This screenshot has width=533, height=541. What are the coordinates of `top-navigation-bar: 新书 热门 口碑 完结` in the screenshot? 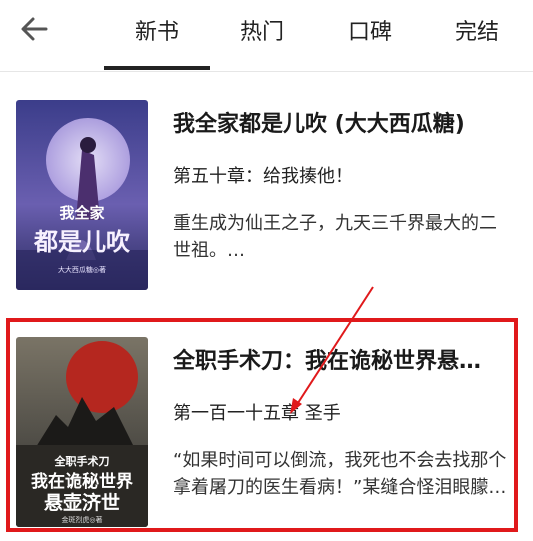 It's located at (266, 36).